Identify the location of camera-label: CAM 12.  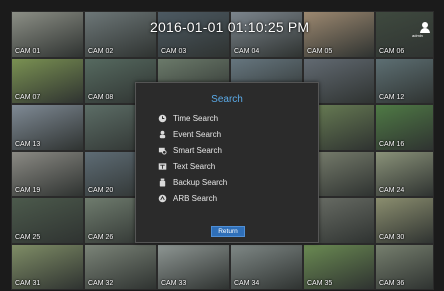
(392, 97).